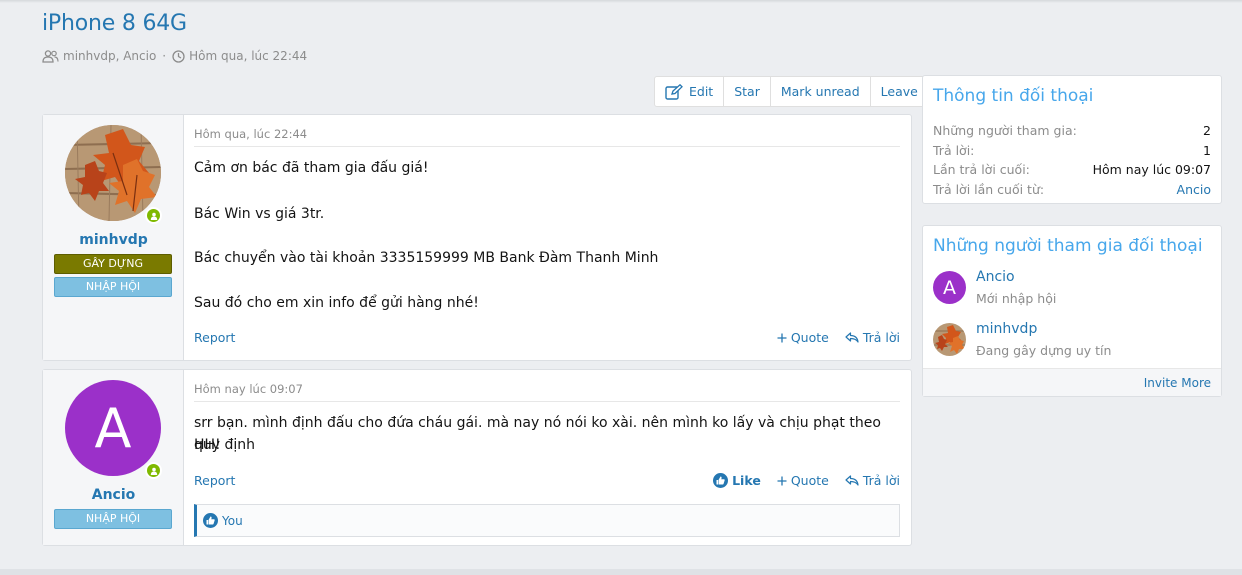  I want to click on info-label: Trả lời:, so click(954, 150).